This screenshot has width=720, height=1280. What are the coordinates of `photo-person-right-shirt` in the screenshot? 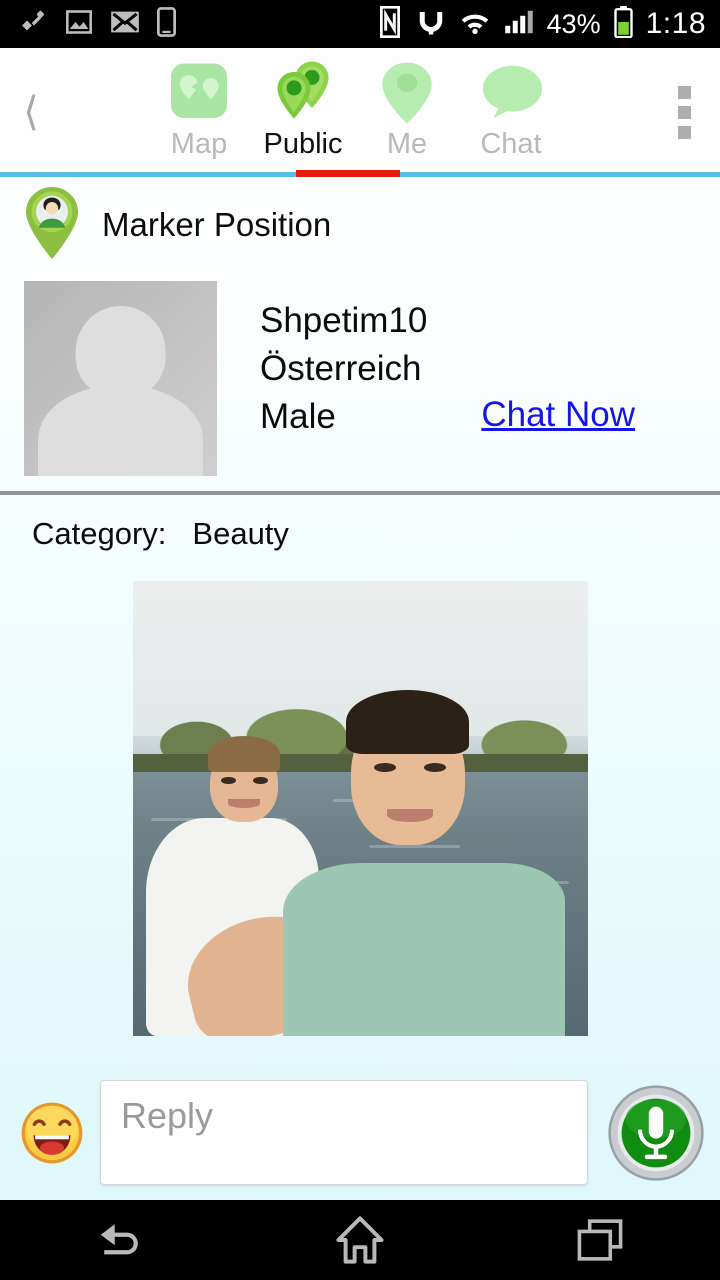 It's located at (423, 949).